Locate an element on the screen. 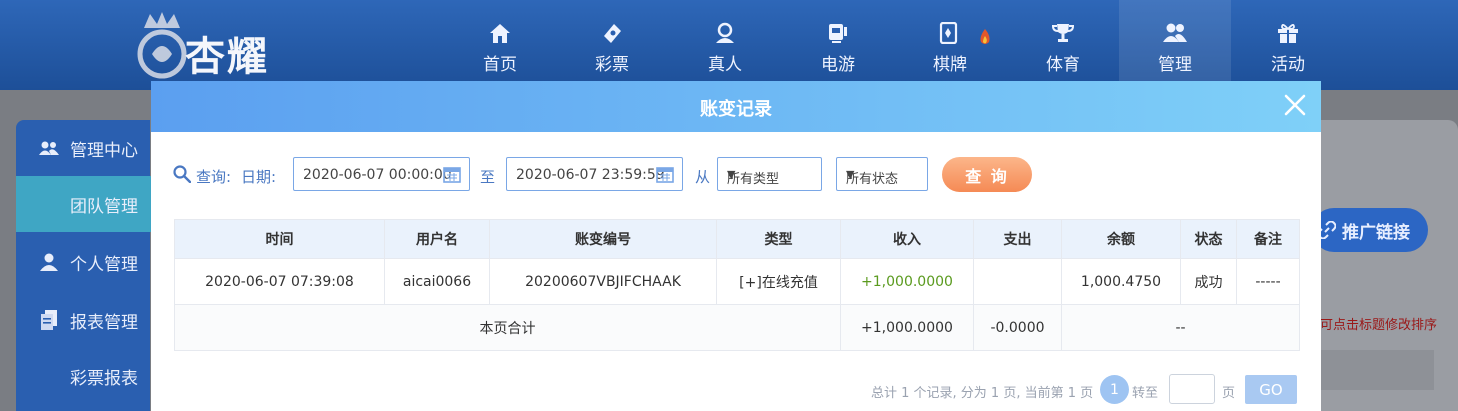 The height and width of the screenshot is (411, 1458). nav-label: 首页 is located at coordinates (500, 65).